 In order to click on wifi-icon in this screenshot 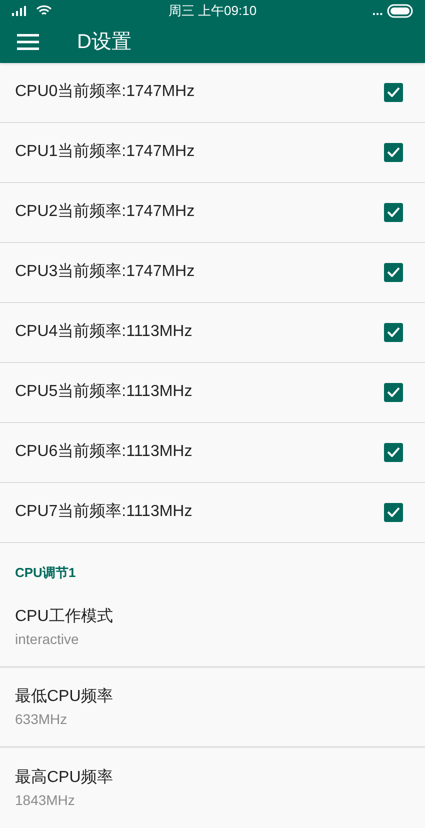, I will do `click(44, 10)`.